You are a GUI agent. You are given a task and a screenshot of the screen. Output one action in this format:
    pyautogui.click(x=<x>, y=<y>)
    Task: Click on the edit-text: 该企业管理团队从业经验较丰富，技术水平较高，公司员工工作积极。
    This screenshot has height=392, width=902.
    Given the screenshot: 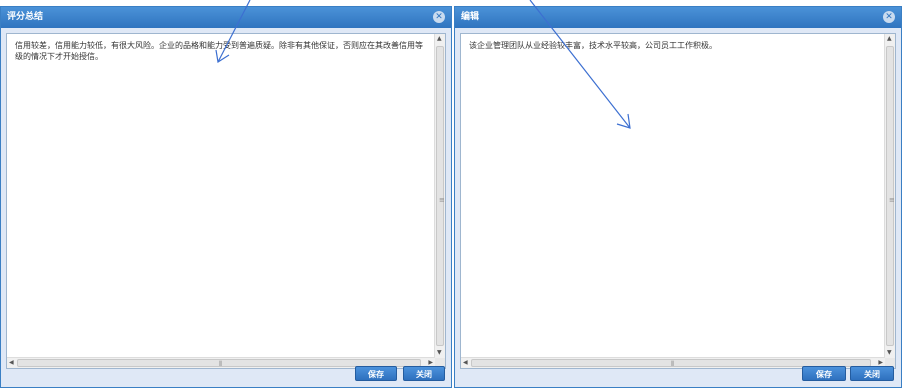 What is the action you would take?
    pyautogui.click(x=593, y=45)
    